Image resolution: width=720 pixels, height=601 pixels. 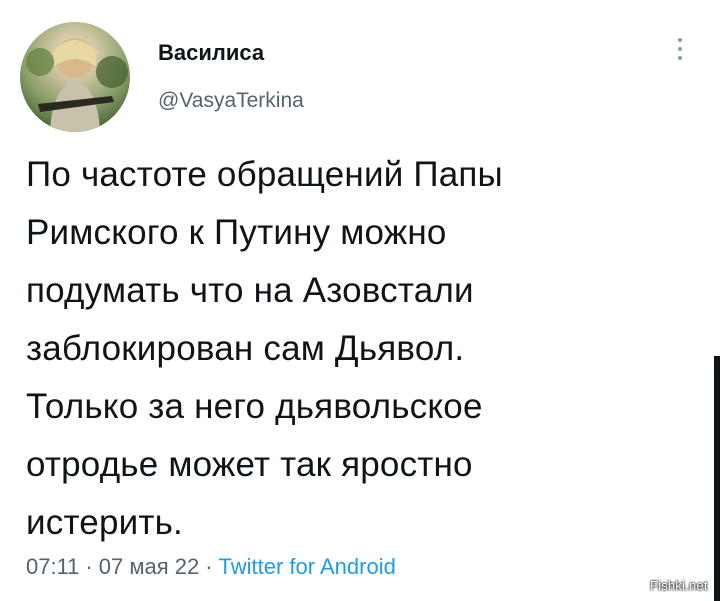 I want to click on avatar, so click(x=75, y=77).